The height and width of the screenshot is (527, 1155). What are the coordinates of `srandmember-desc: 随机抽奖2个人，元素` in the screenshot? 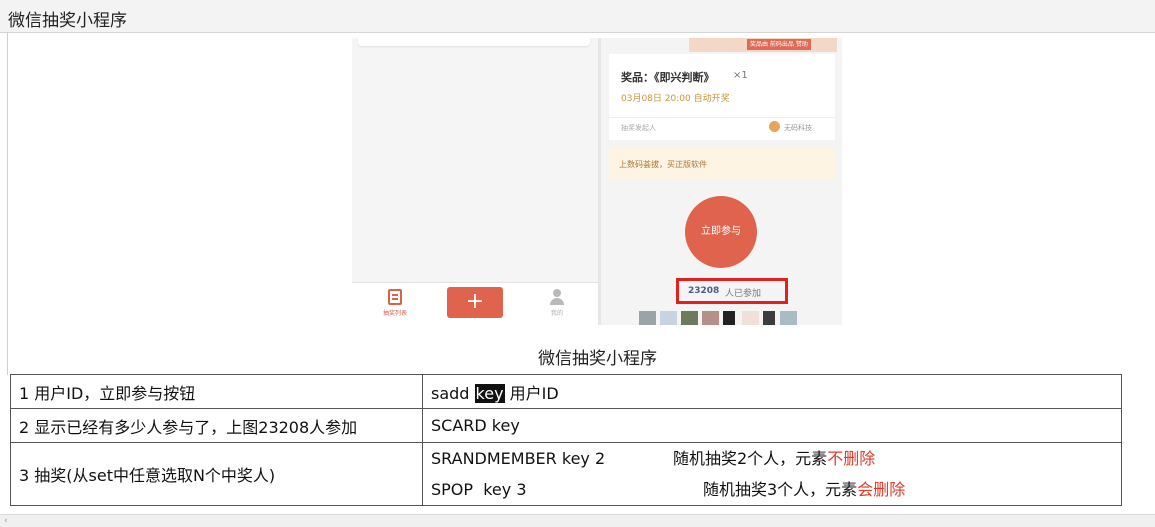 It's located at (750, 458).